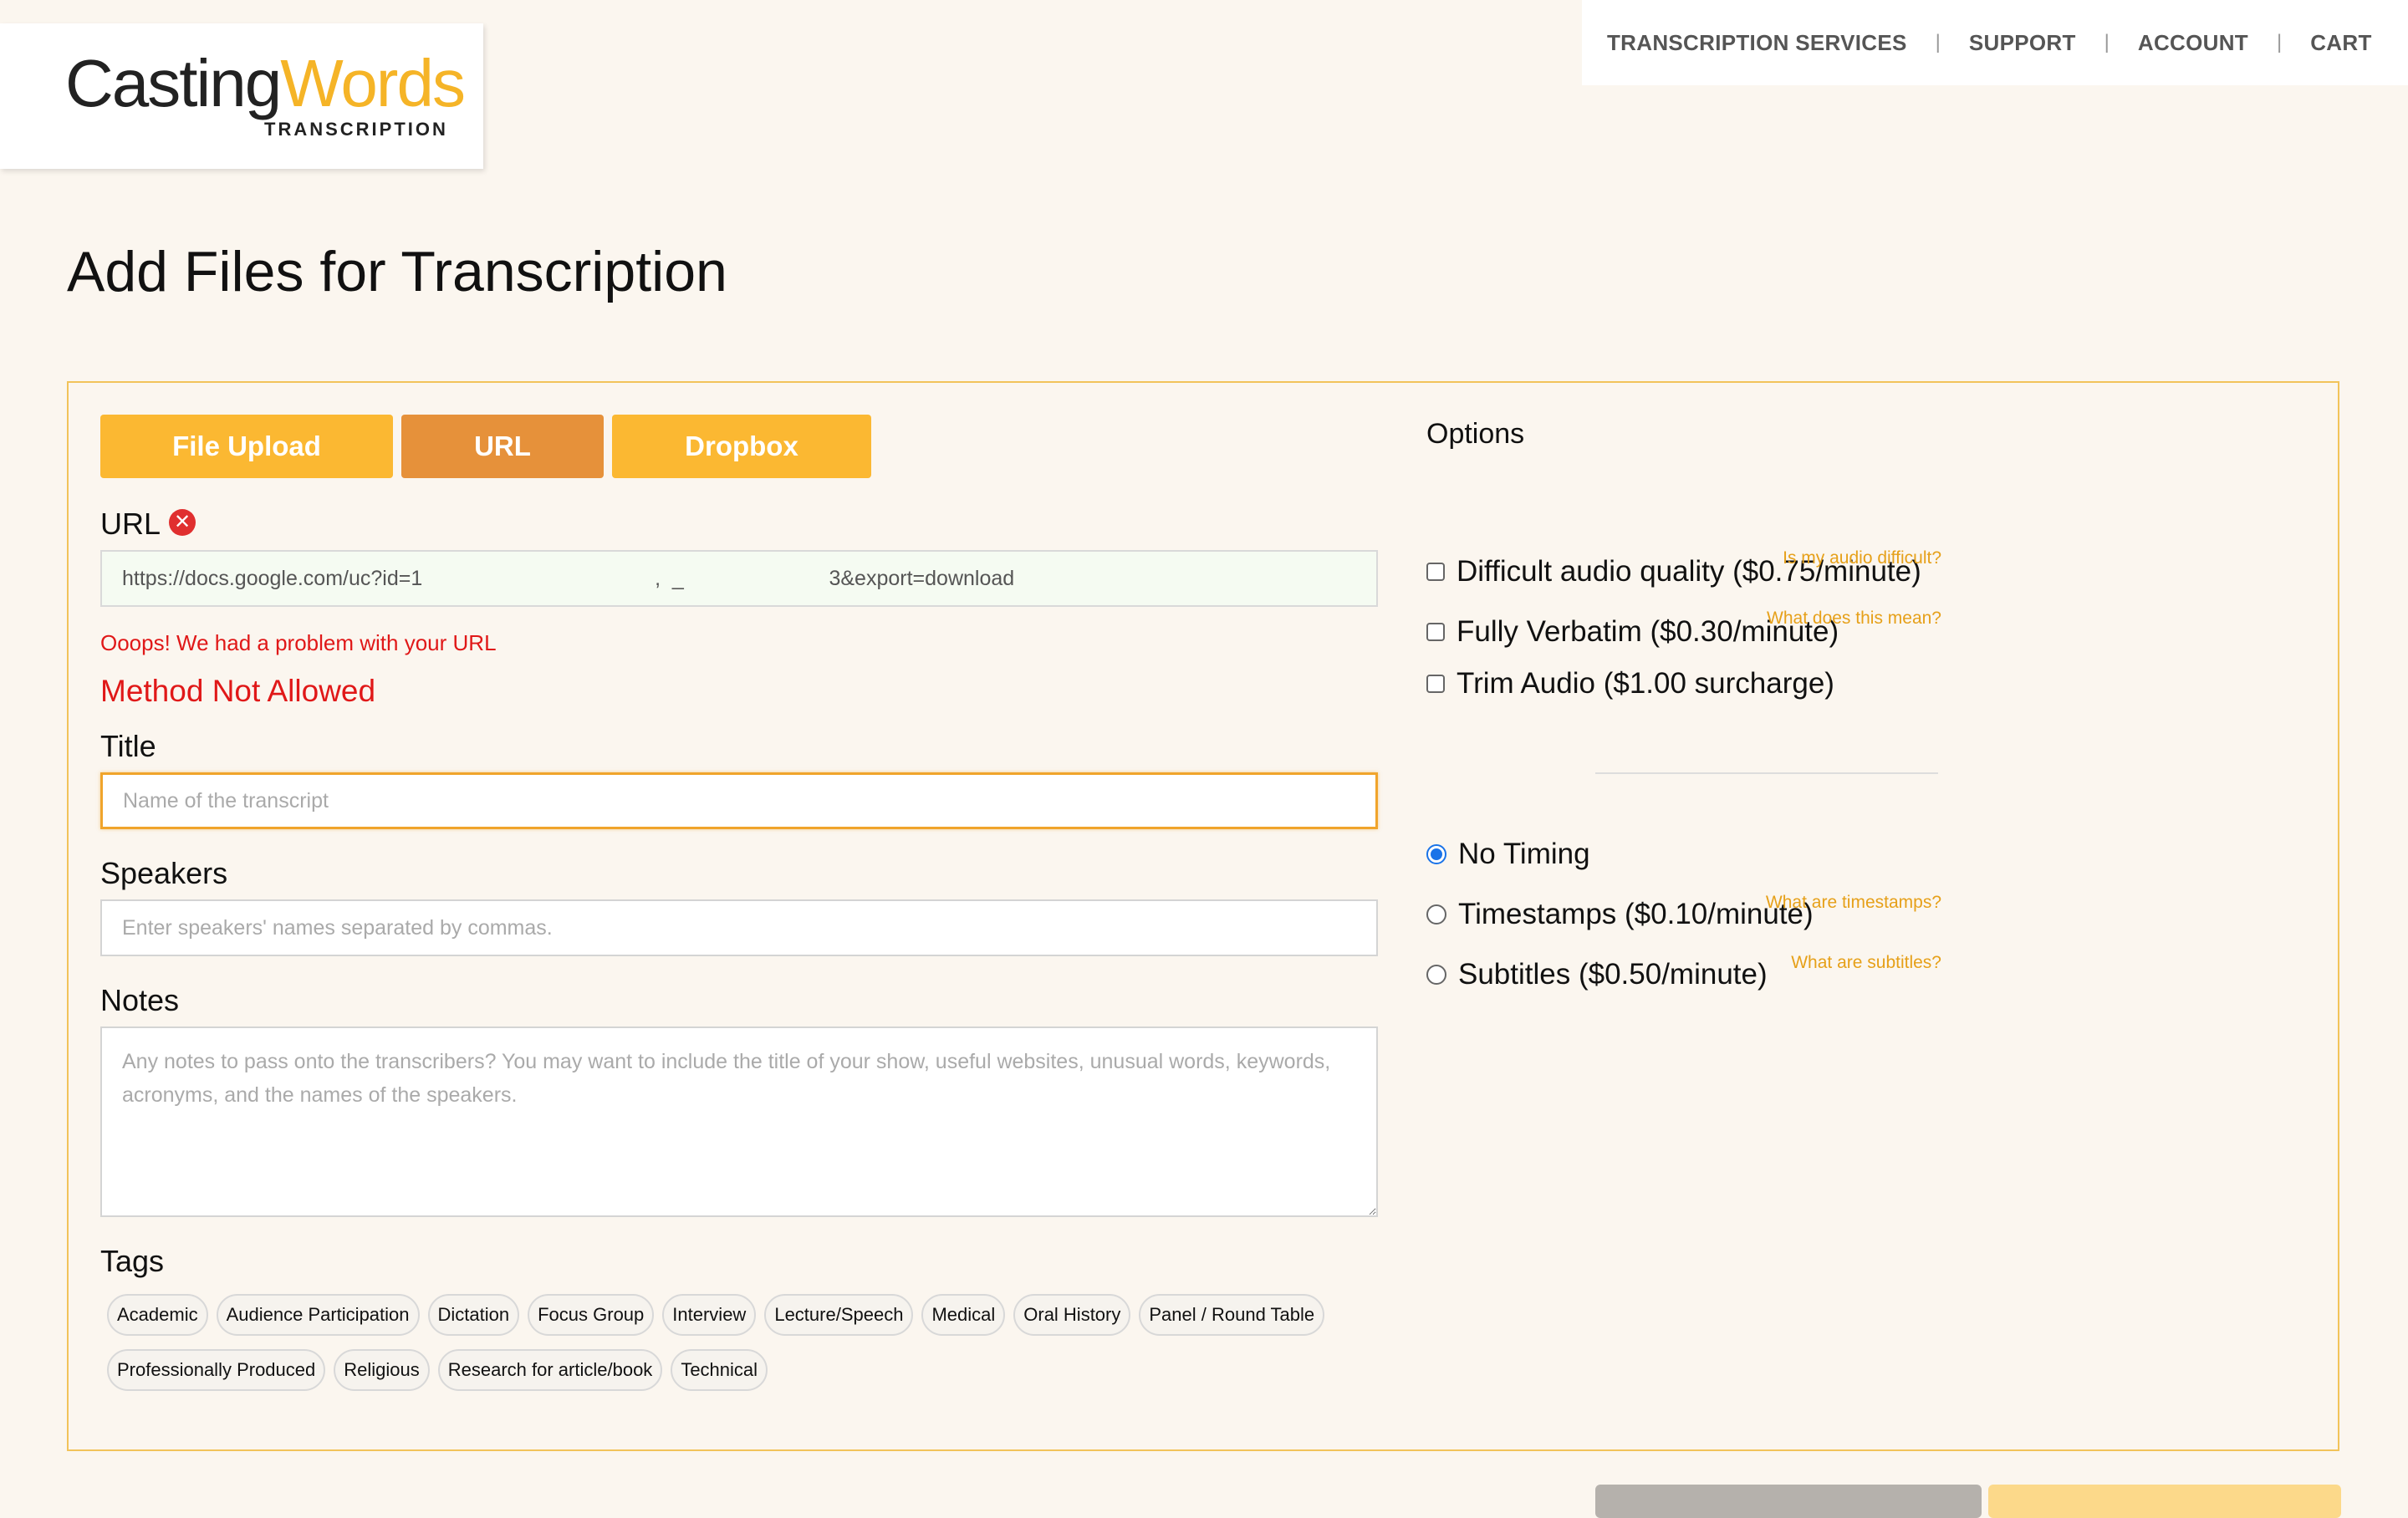 The width and height of the screenshot is (2408, 1518). Describe the element at coordinates (238, 691) in the screenshot. I see `url-error-detail: Method Not Allowed` at that location.